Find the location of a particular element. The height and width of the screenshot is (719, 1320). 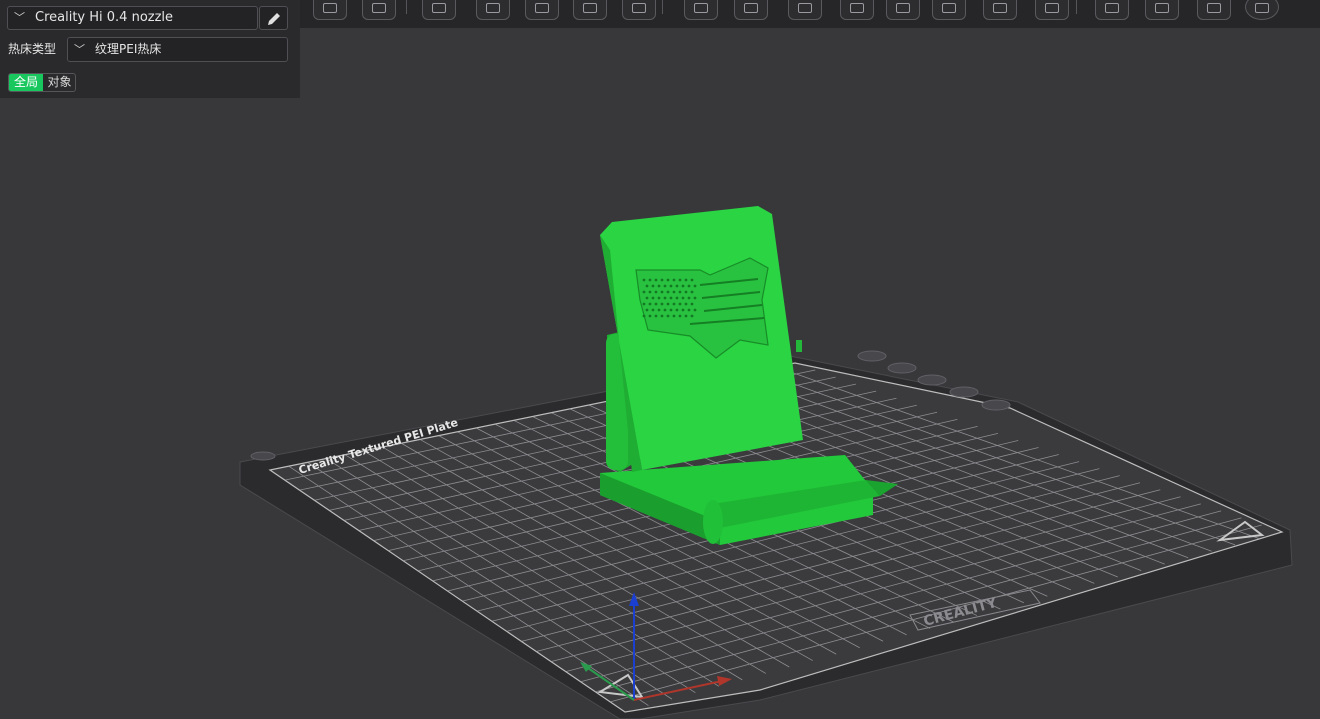

layers-button is located at coordinates (1214, 10).